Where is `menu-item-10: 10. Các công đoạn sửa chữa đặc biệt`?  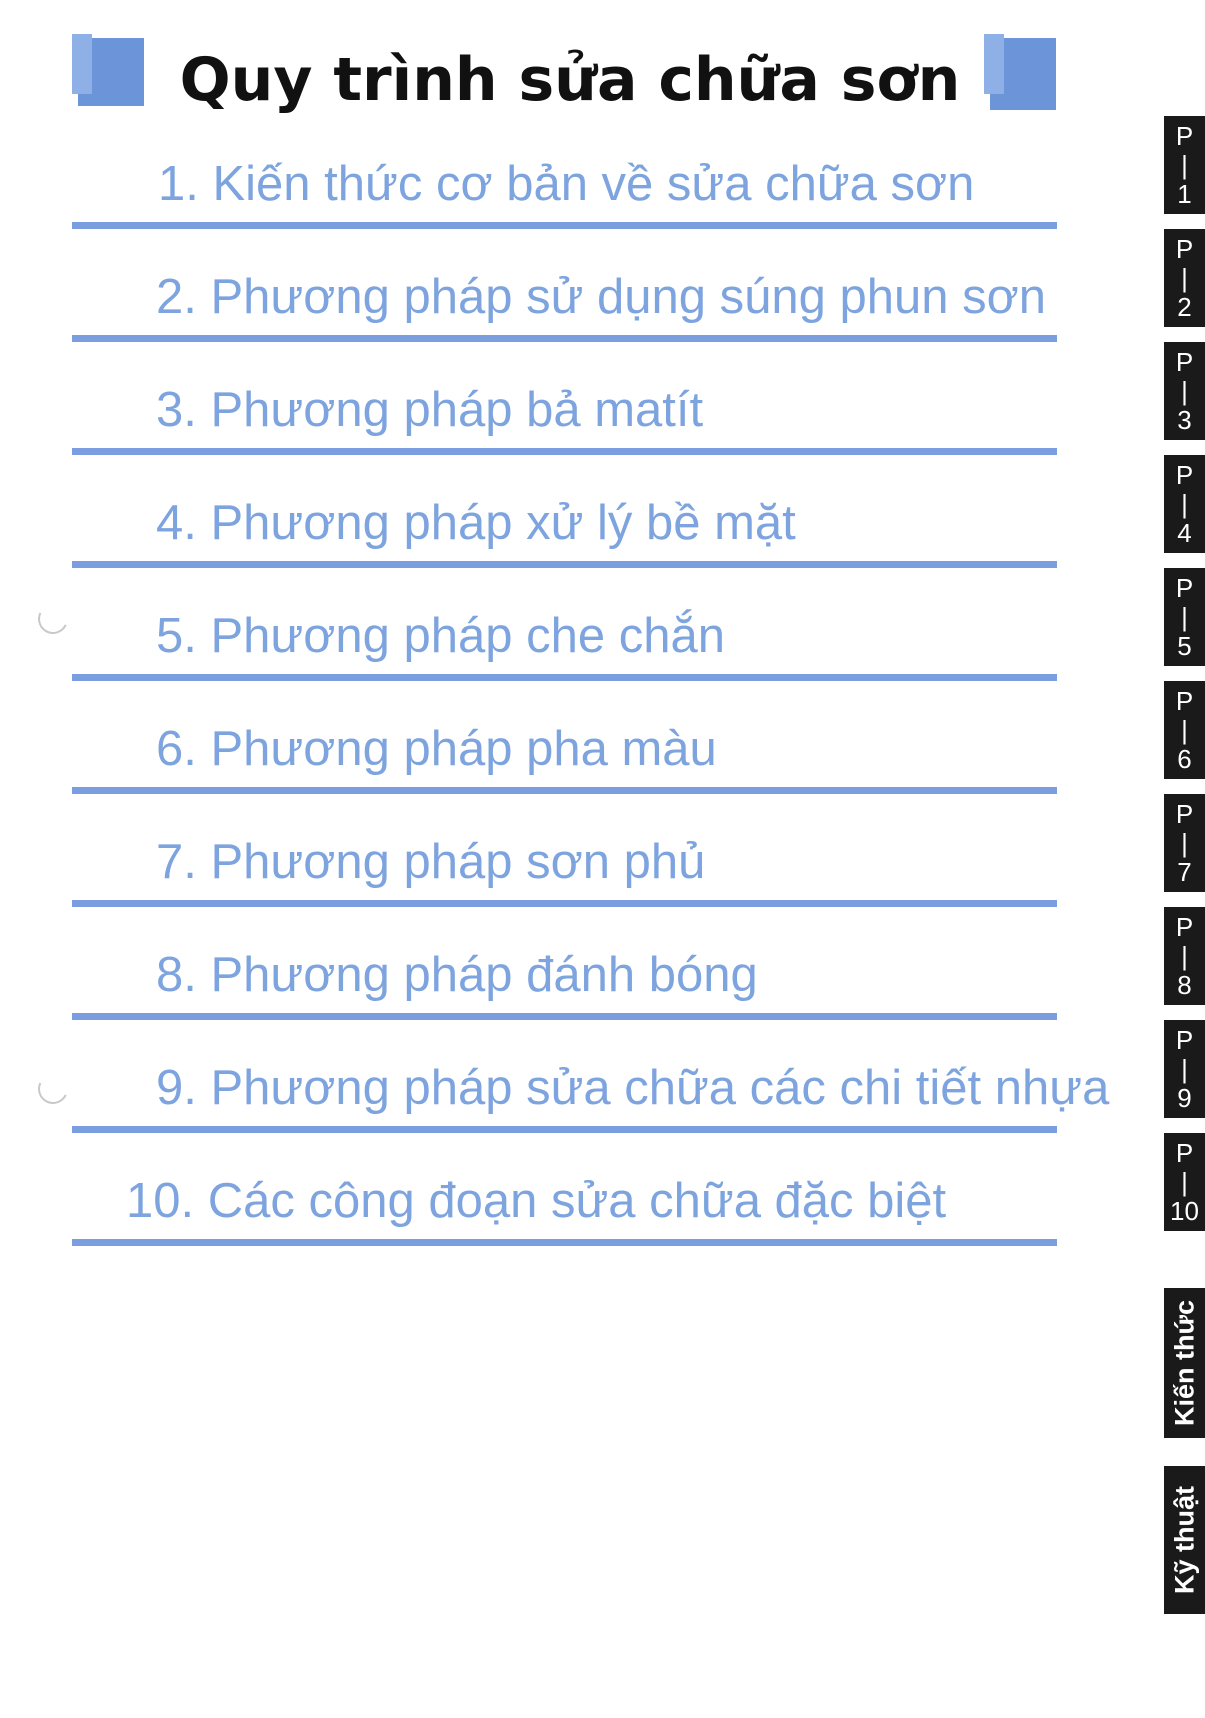 menu-item-10: 10. Các công đoạn sửa chữa đặc biệt is located at coordinates (564, 1200).